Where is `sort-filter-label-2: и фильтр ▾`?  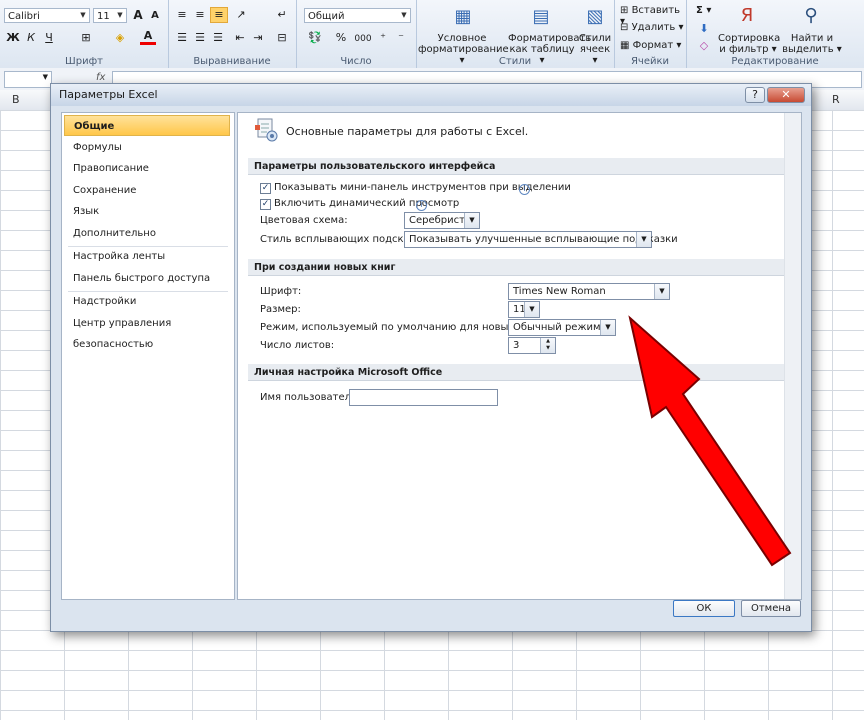 sort-filter-label-2: и фильтр ▾ is located at coordinates (748, 49).